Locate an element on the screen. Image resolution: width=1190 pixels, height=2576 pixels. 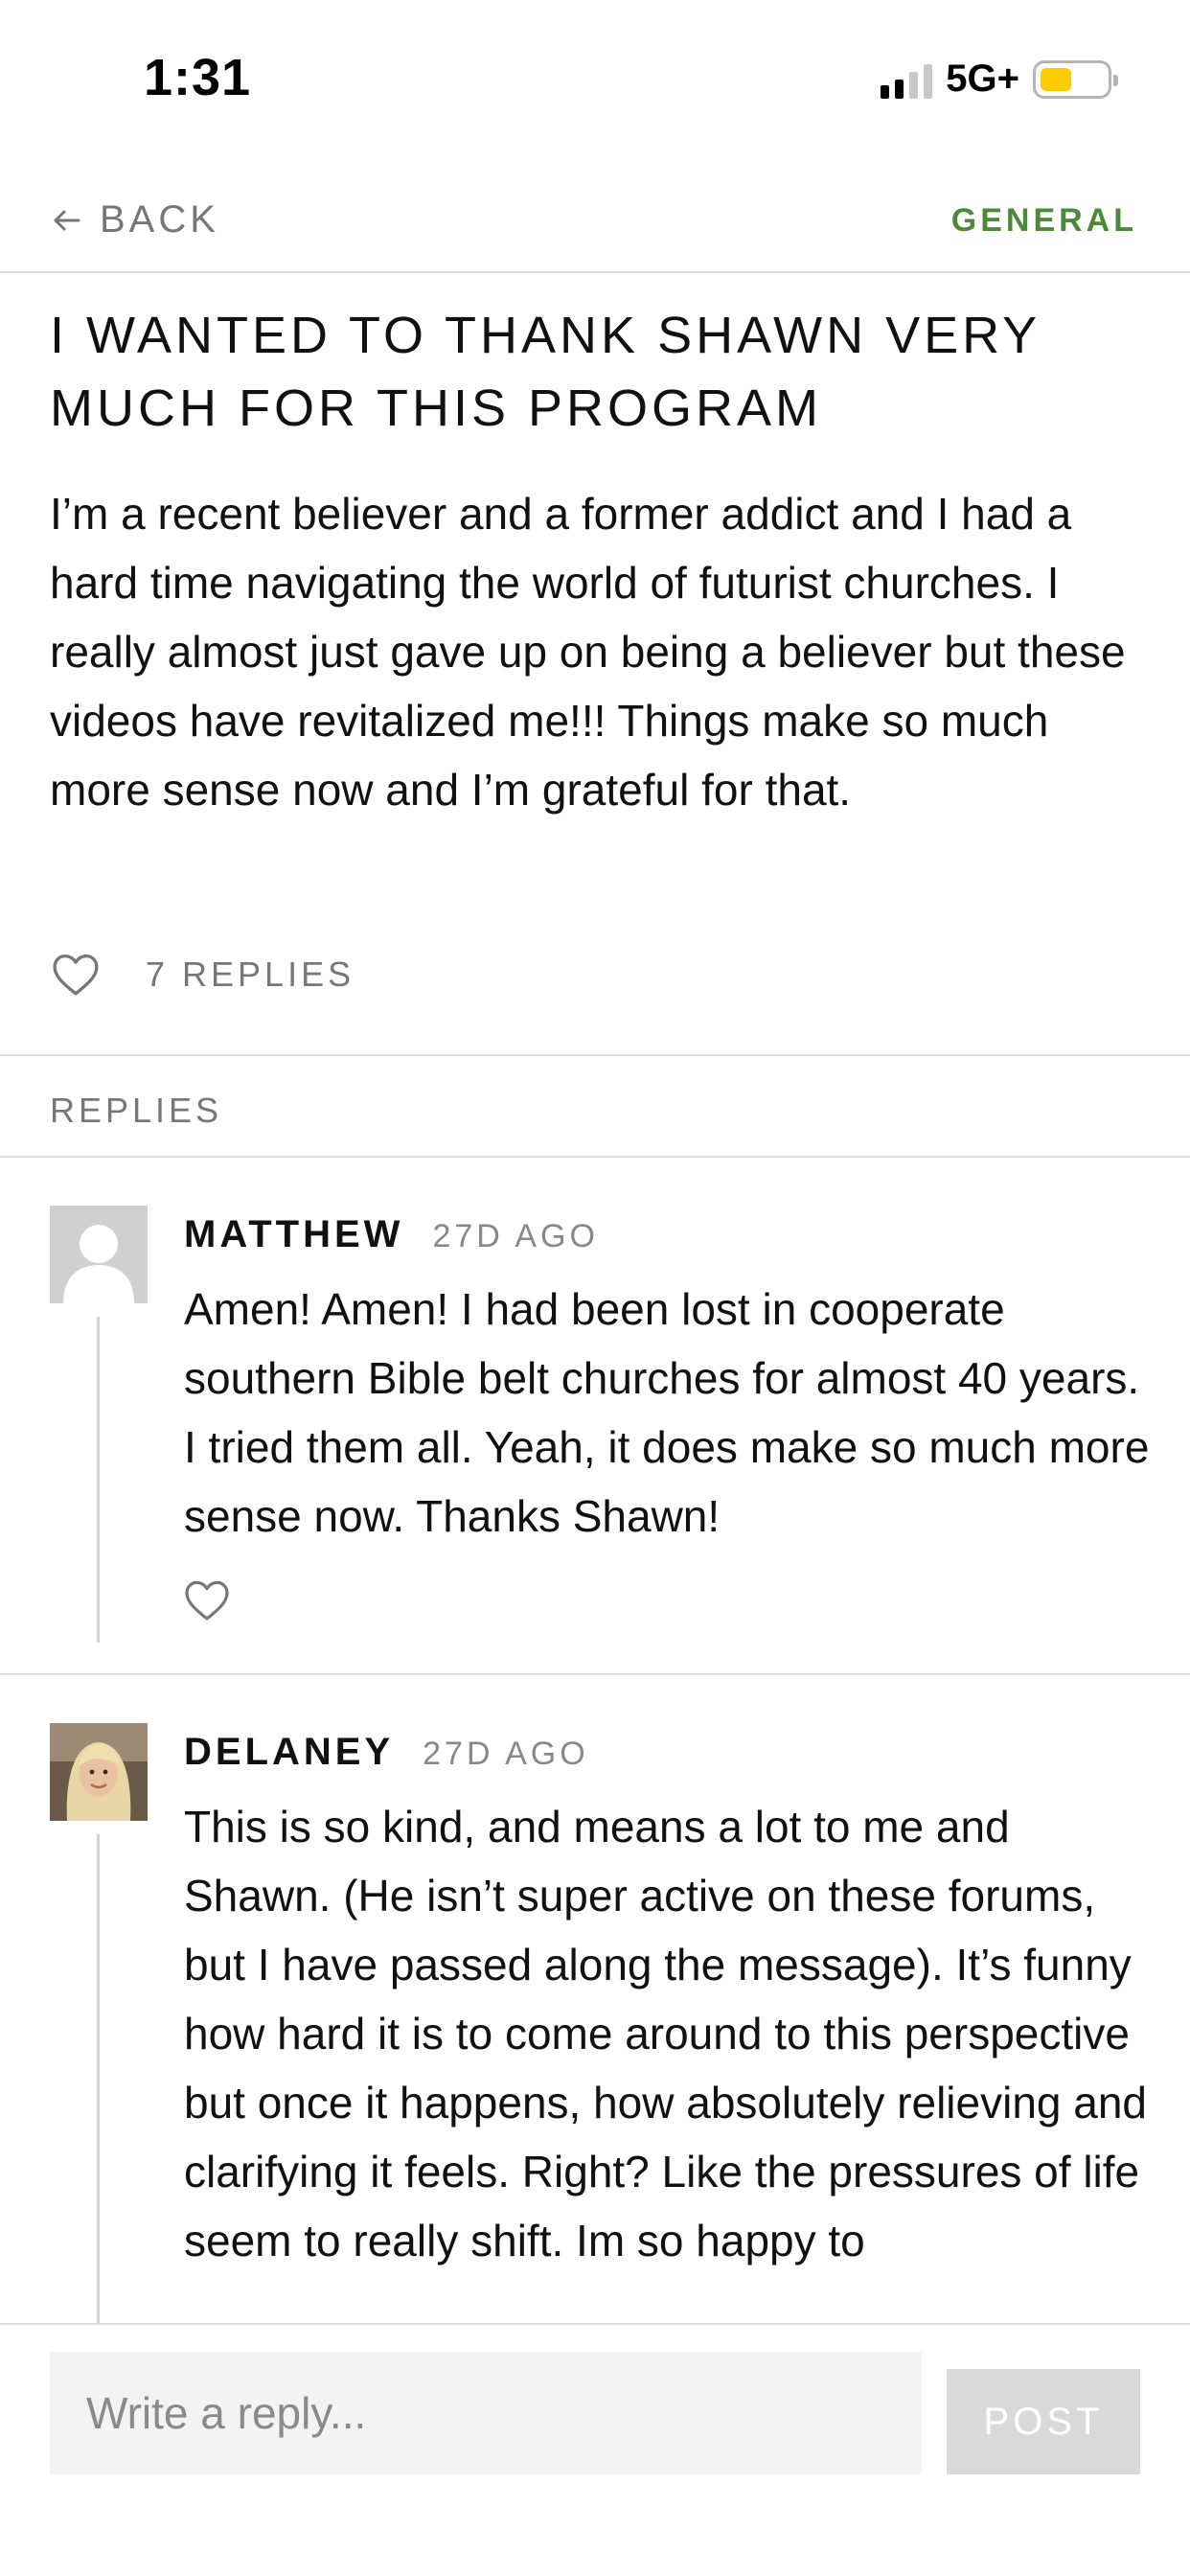
post-button: POST is located at coordinates (1043, 2421).